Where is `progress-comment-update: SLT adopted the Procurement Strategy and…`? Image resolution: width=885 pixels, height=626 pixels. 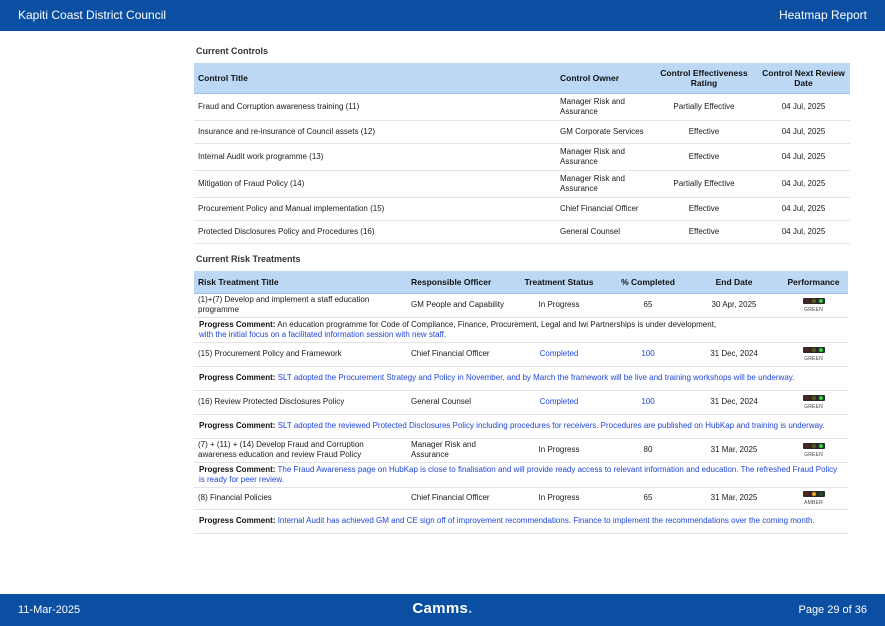 progress-comment-update: SLT adopted the Procurement Strategy and… is located at coordinates (536, 377).